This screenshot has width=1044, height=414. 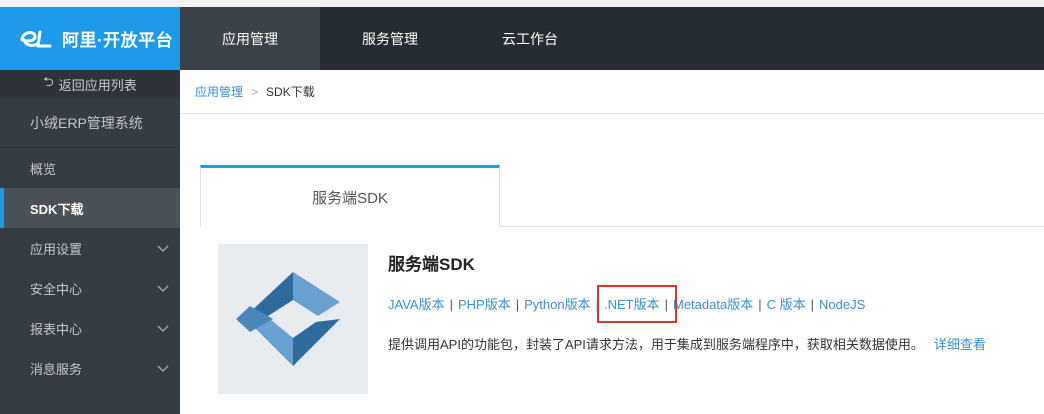 I want to click on breadcrumb-app-management: 应用管理, so click(x=219, y=91).